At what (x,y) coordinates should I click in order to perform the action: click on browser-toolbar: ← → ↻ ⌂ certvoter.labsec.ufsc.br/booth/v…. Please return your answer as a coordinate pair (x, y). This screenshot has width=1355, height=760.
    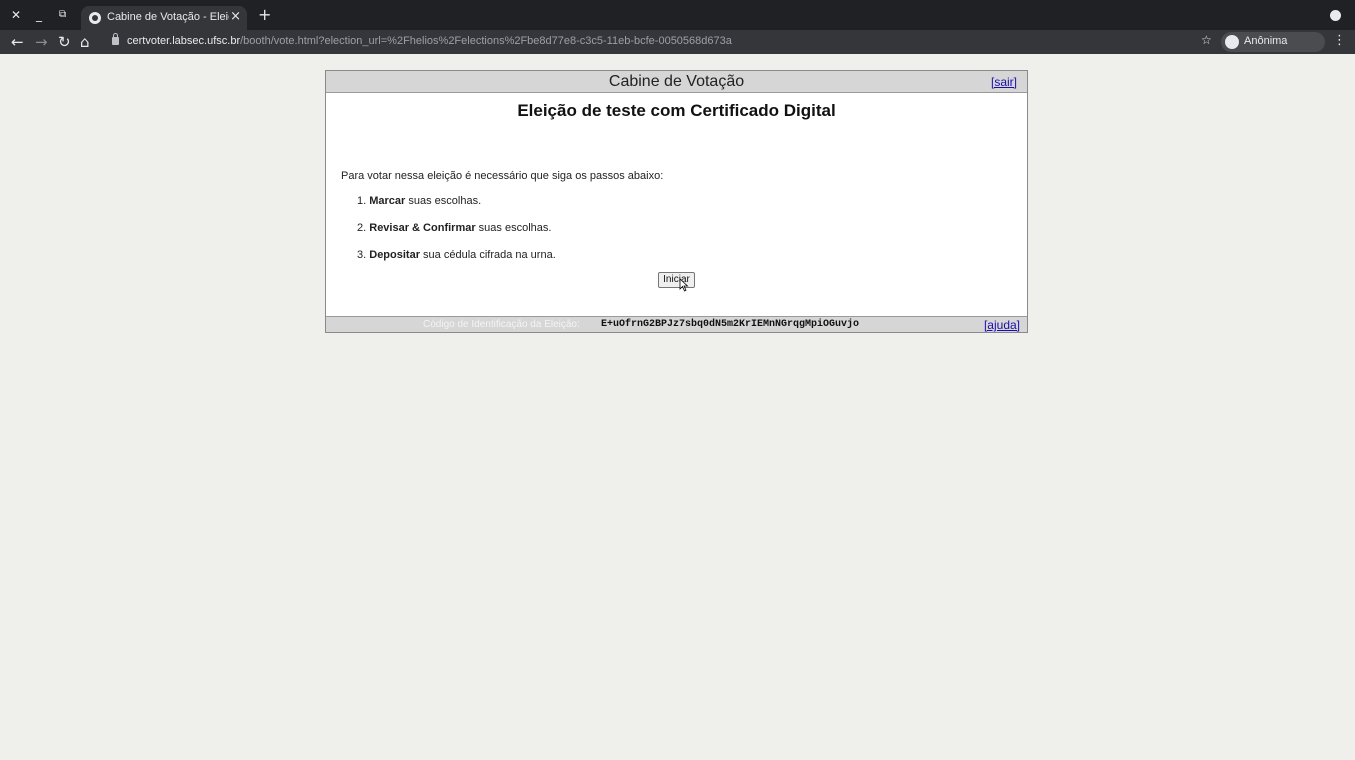
    Looking at the image, I should click on (677, 42).